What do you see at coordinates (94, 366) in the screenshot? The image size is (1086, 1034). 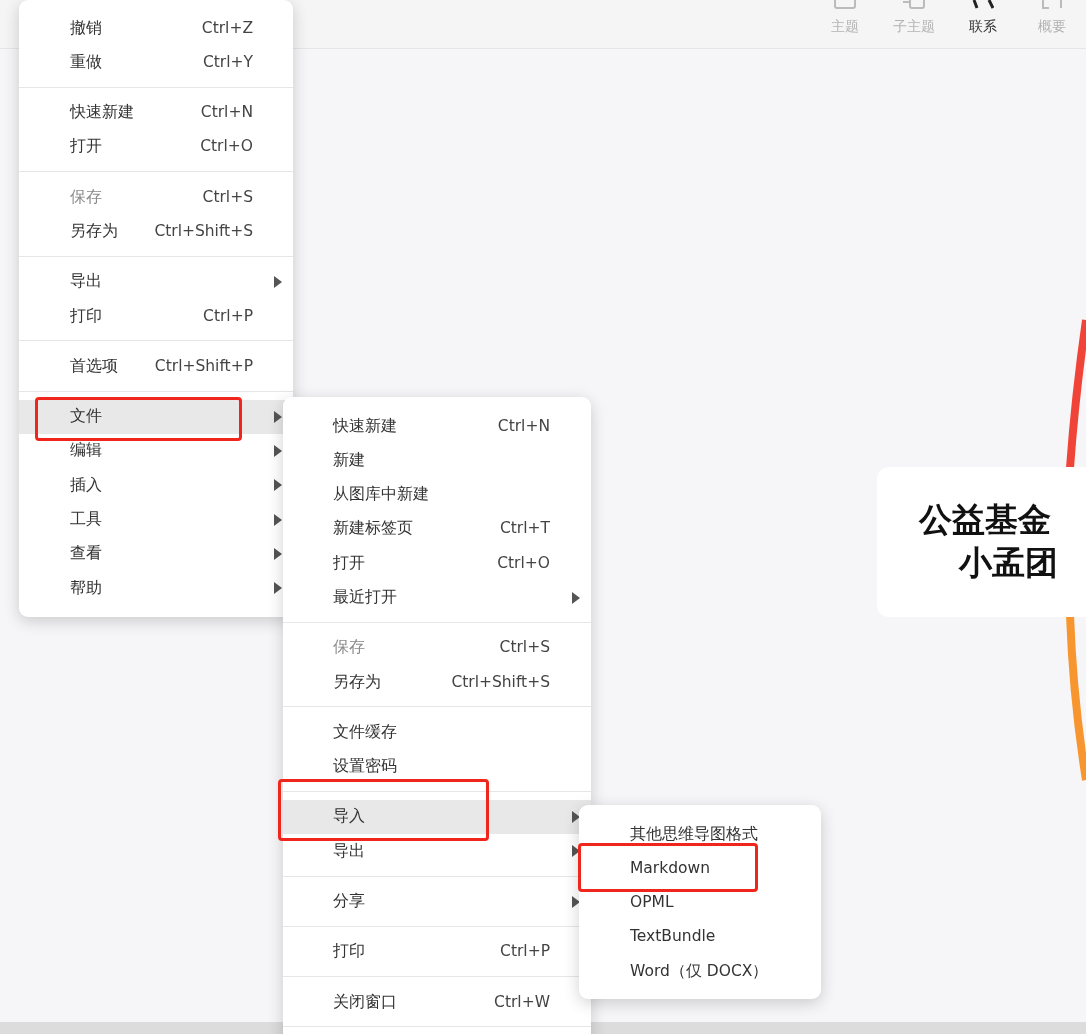 I see `menu-item-label: 首选项` at bounding box center [94, 366].